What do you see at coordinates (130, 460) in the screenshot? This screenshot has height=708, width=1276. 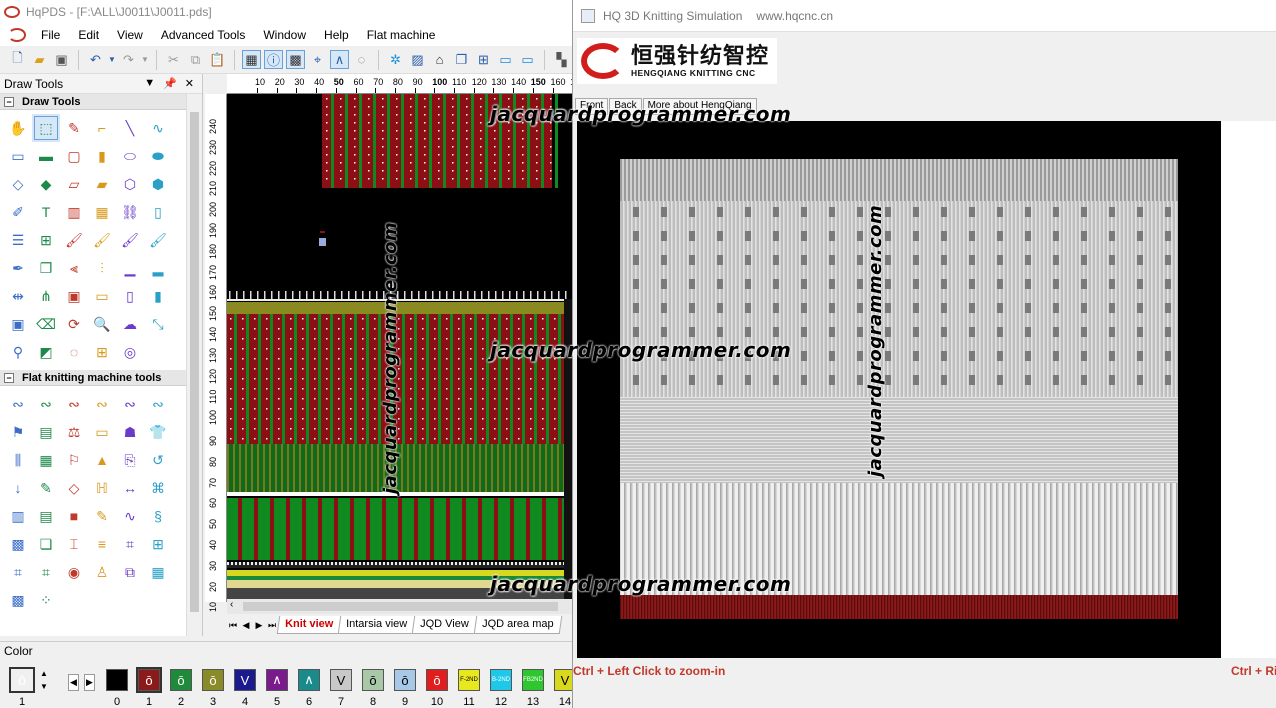 I see `export-icon: ⎘` at bounding box center [130, 460].